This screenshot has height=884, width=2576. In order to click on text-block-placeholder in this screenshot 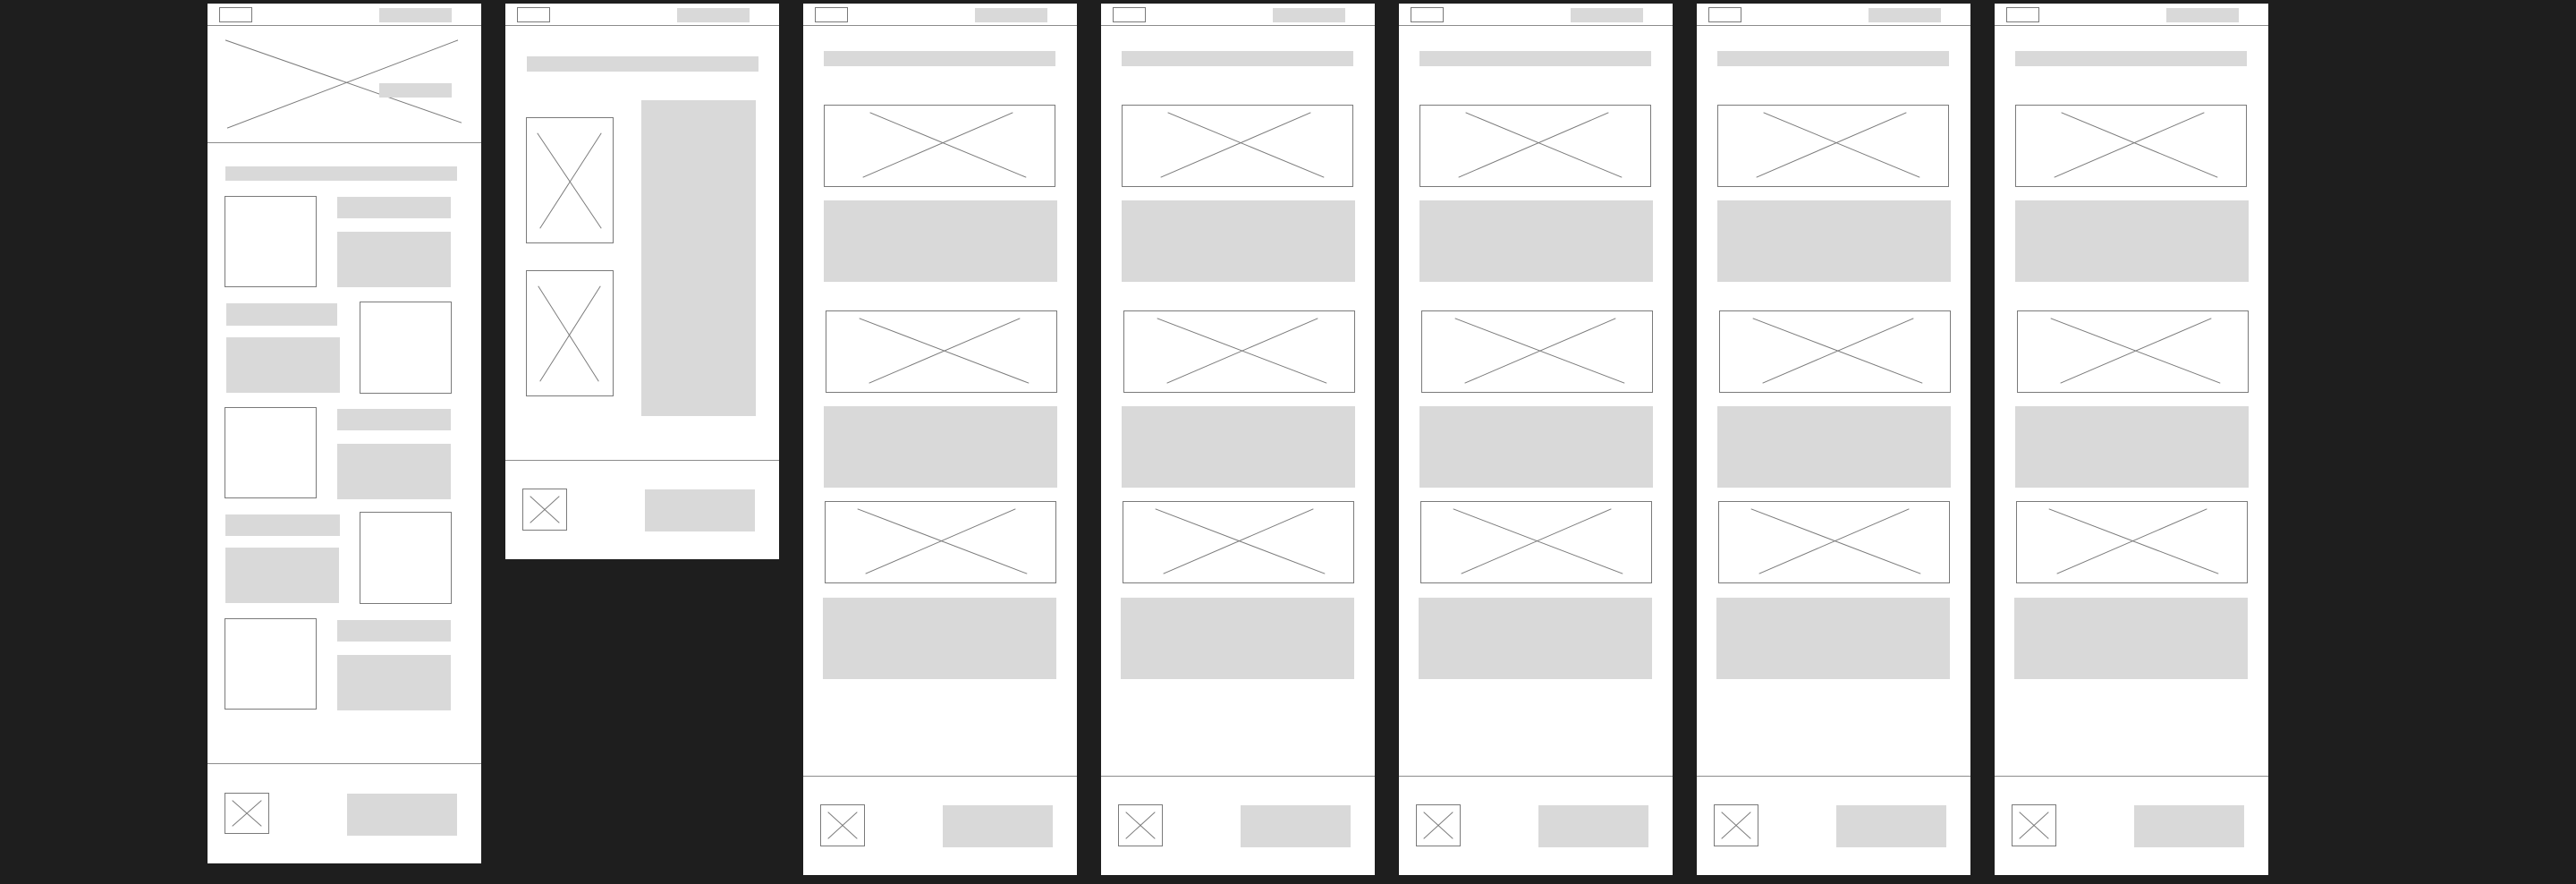, I will do `click(698, 258)`.